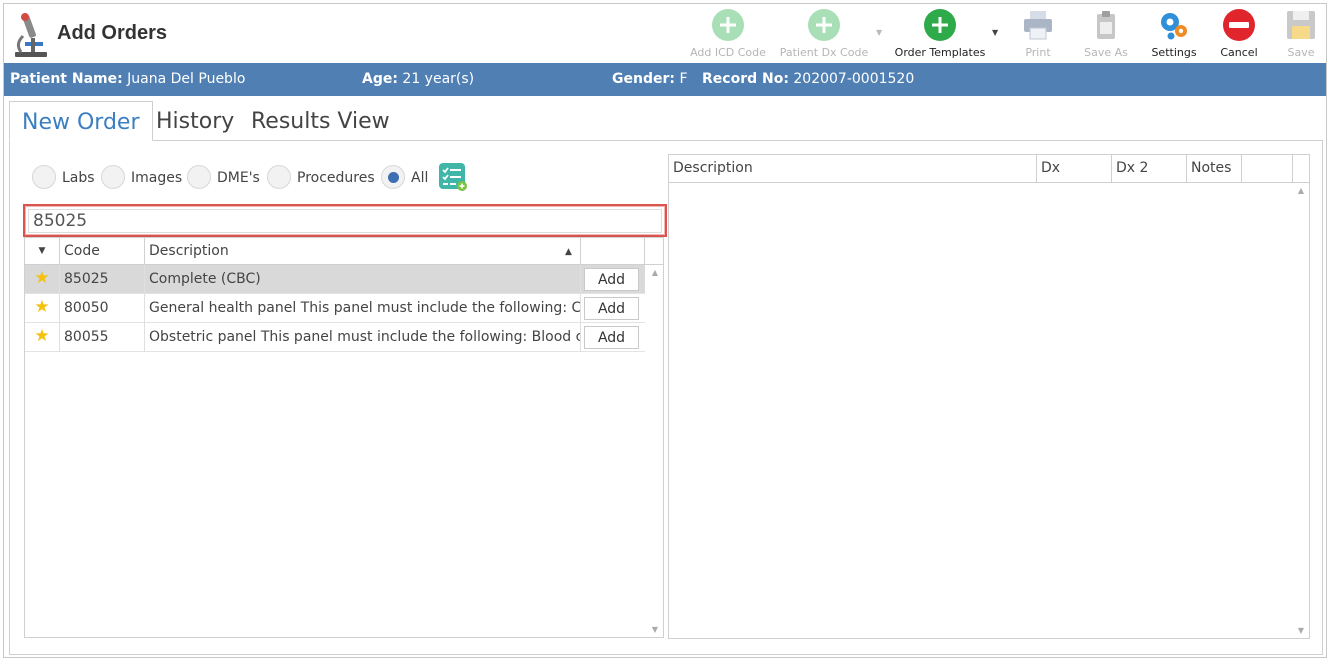 This screenshot has height=662, width=1332. Describe the element at coordinates (1174, 26) in the screenshot. I see `gears-icon` at that location.